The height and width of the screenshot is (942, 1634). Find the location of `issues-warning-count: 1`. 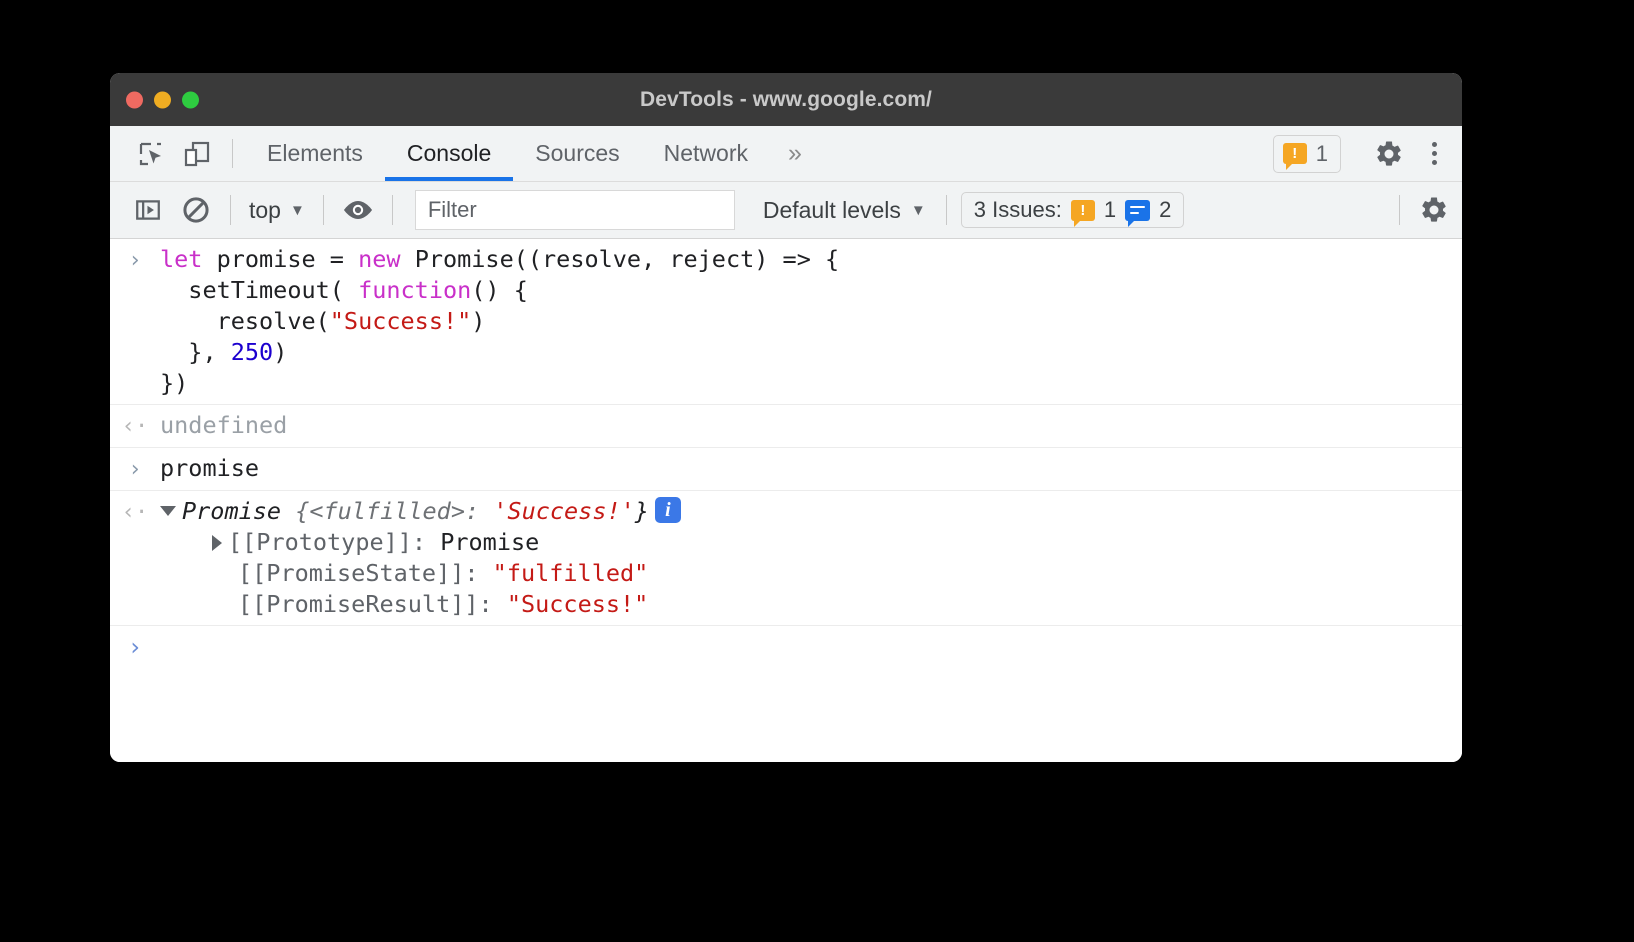

issues-warning-count: 1 is located at coordinates (1110, 209).